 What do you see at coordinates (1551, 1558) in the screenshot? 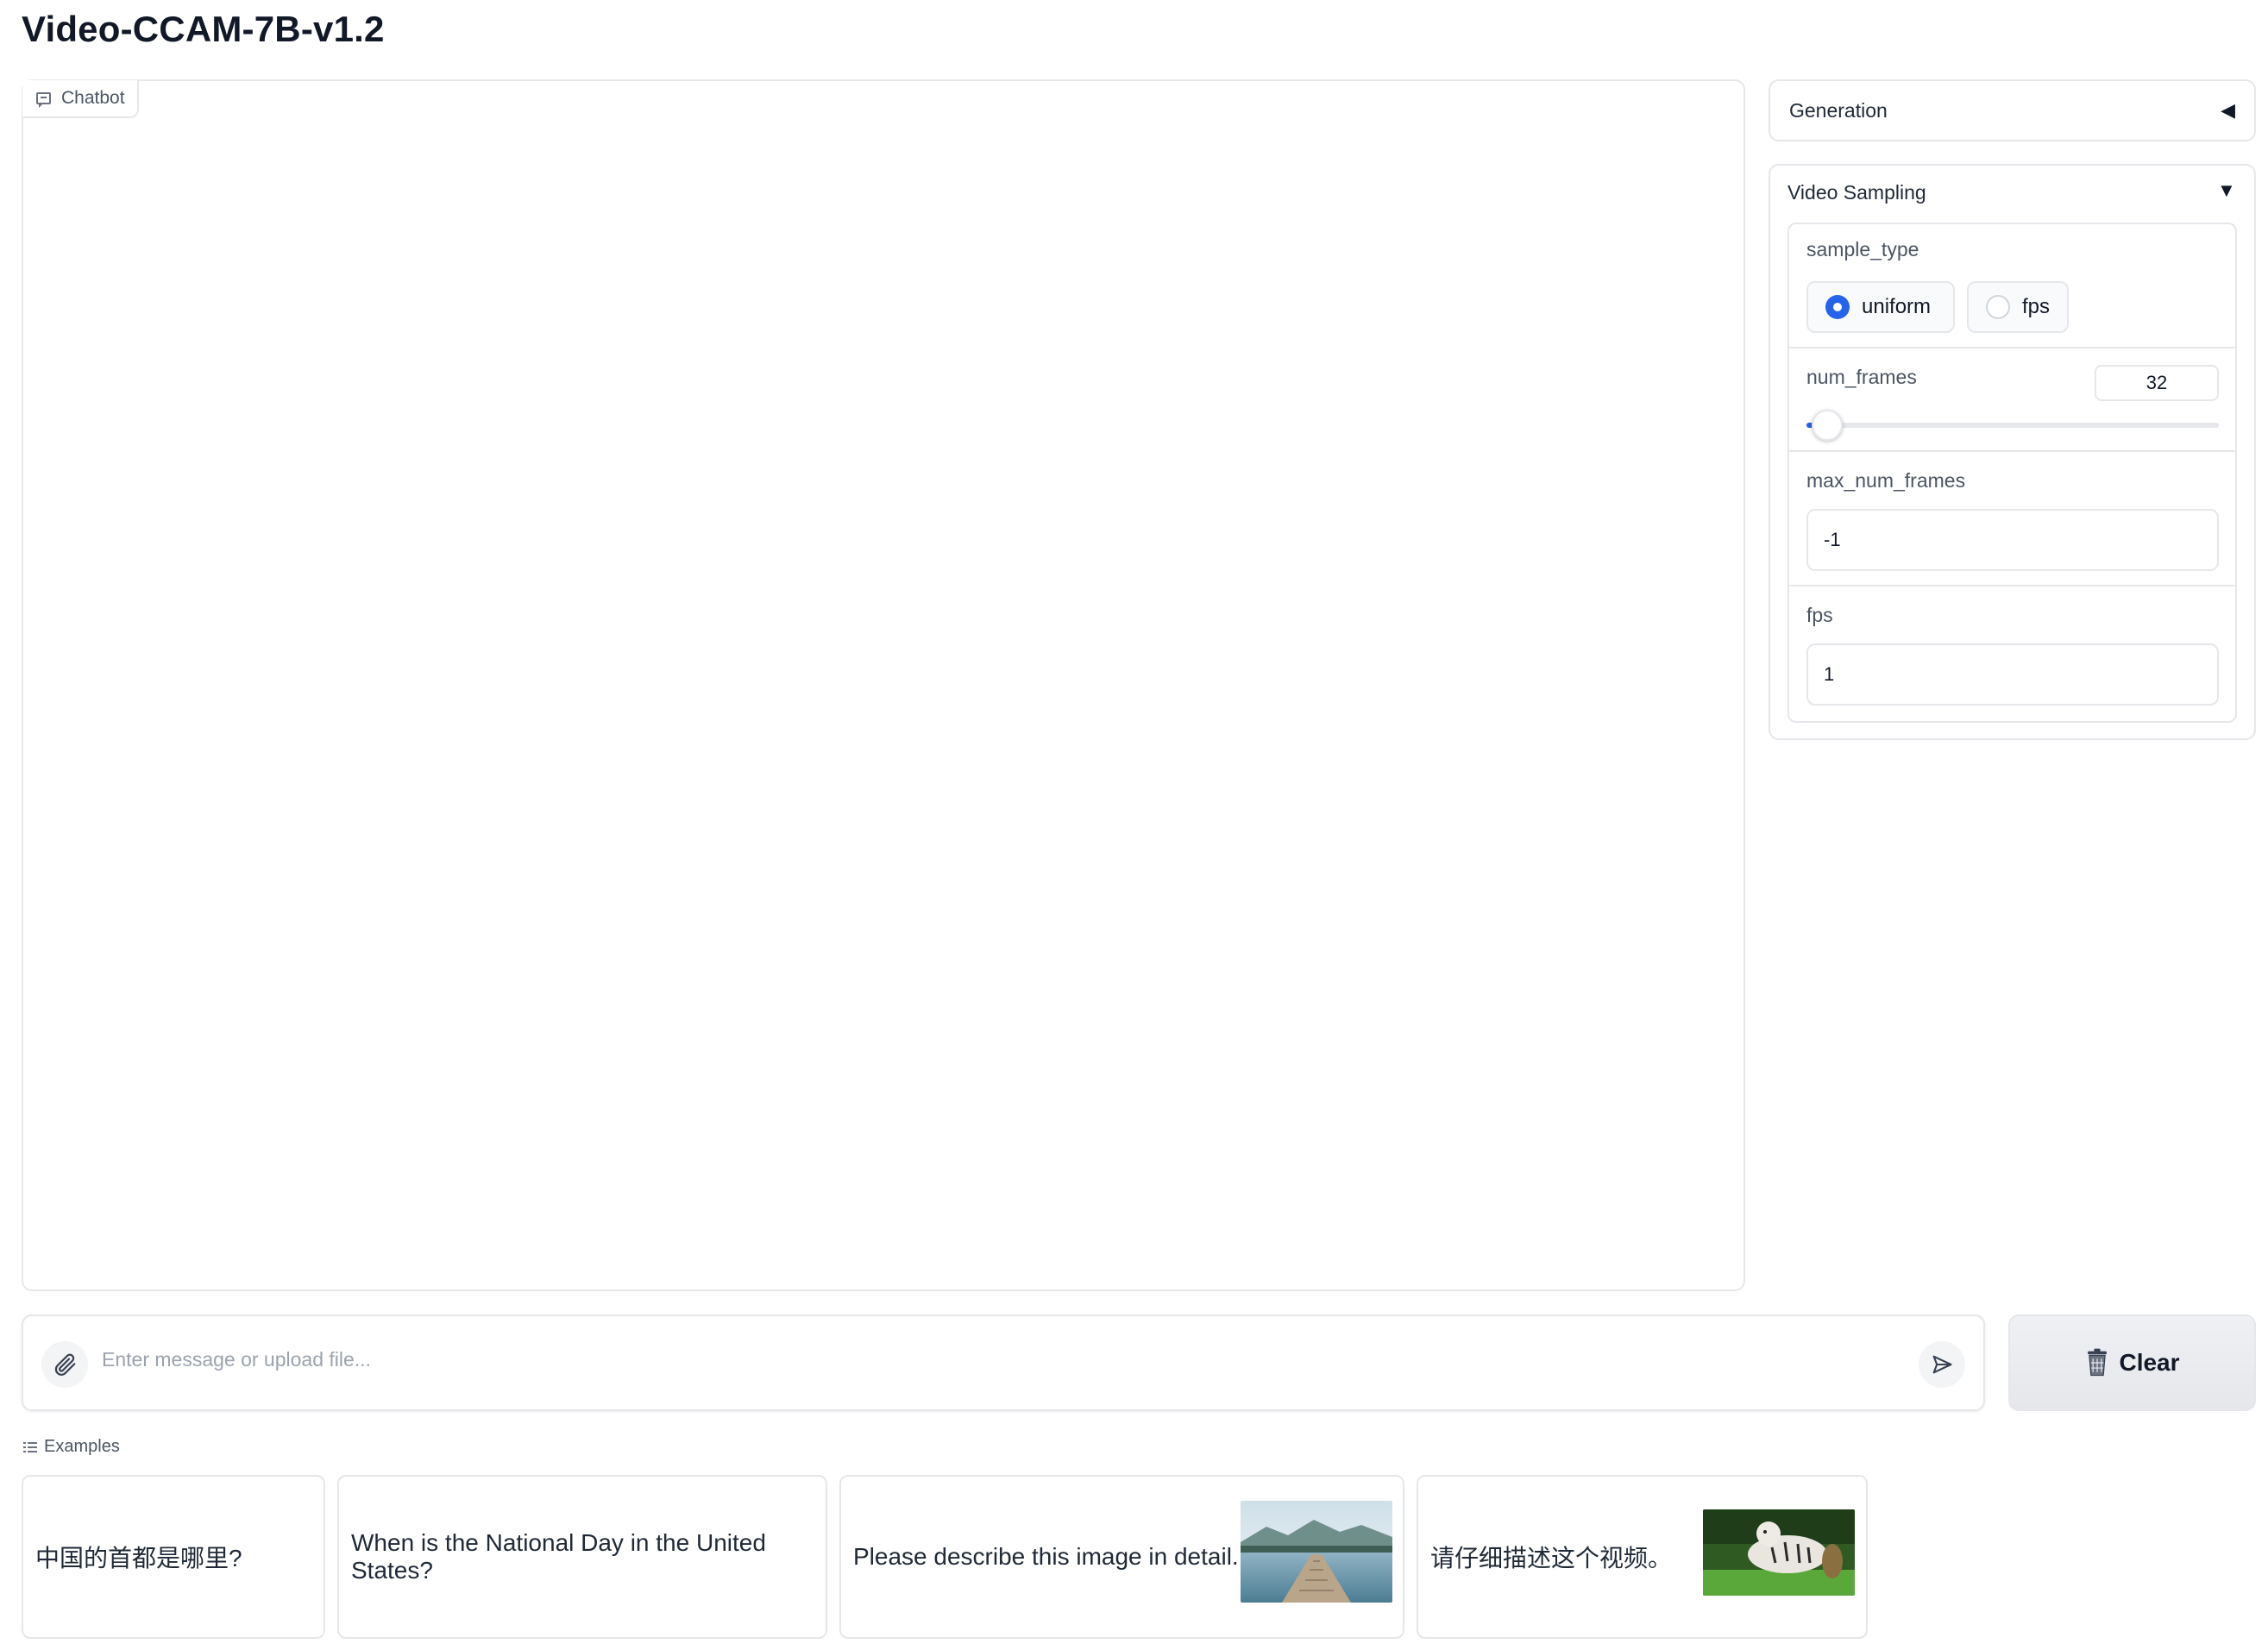
I see `example-text: 请仔细描述这个视频。` at bounding box center [1551, 1558].